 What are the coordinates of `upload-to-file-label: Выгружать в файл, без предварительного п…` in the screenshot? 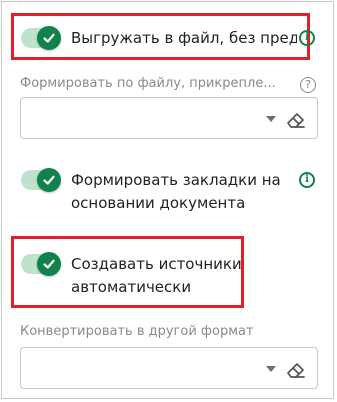 It's located at (184, 38).